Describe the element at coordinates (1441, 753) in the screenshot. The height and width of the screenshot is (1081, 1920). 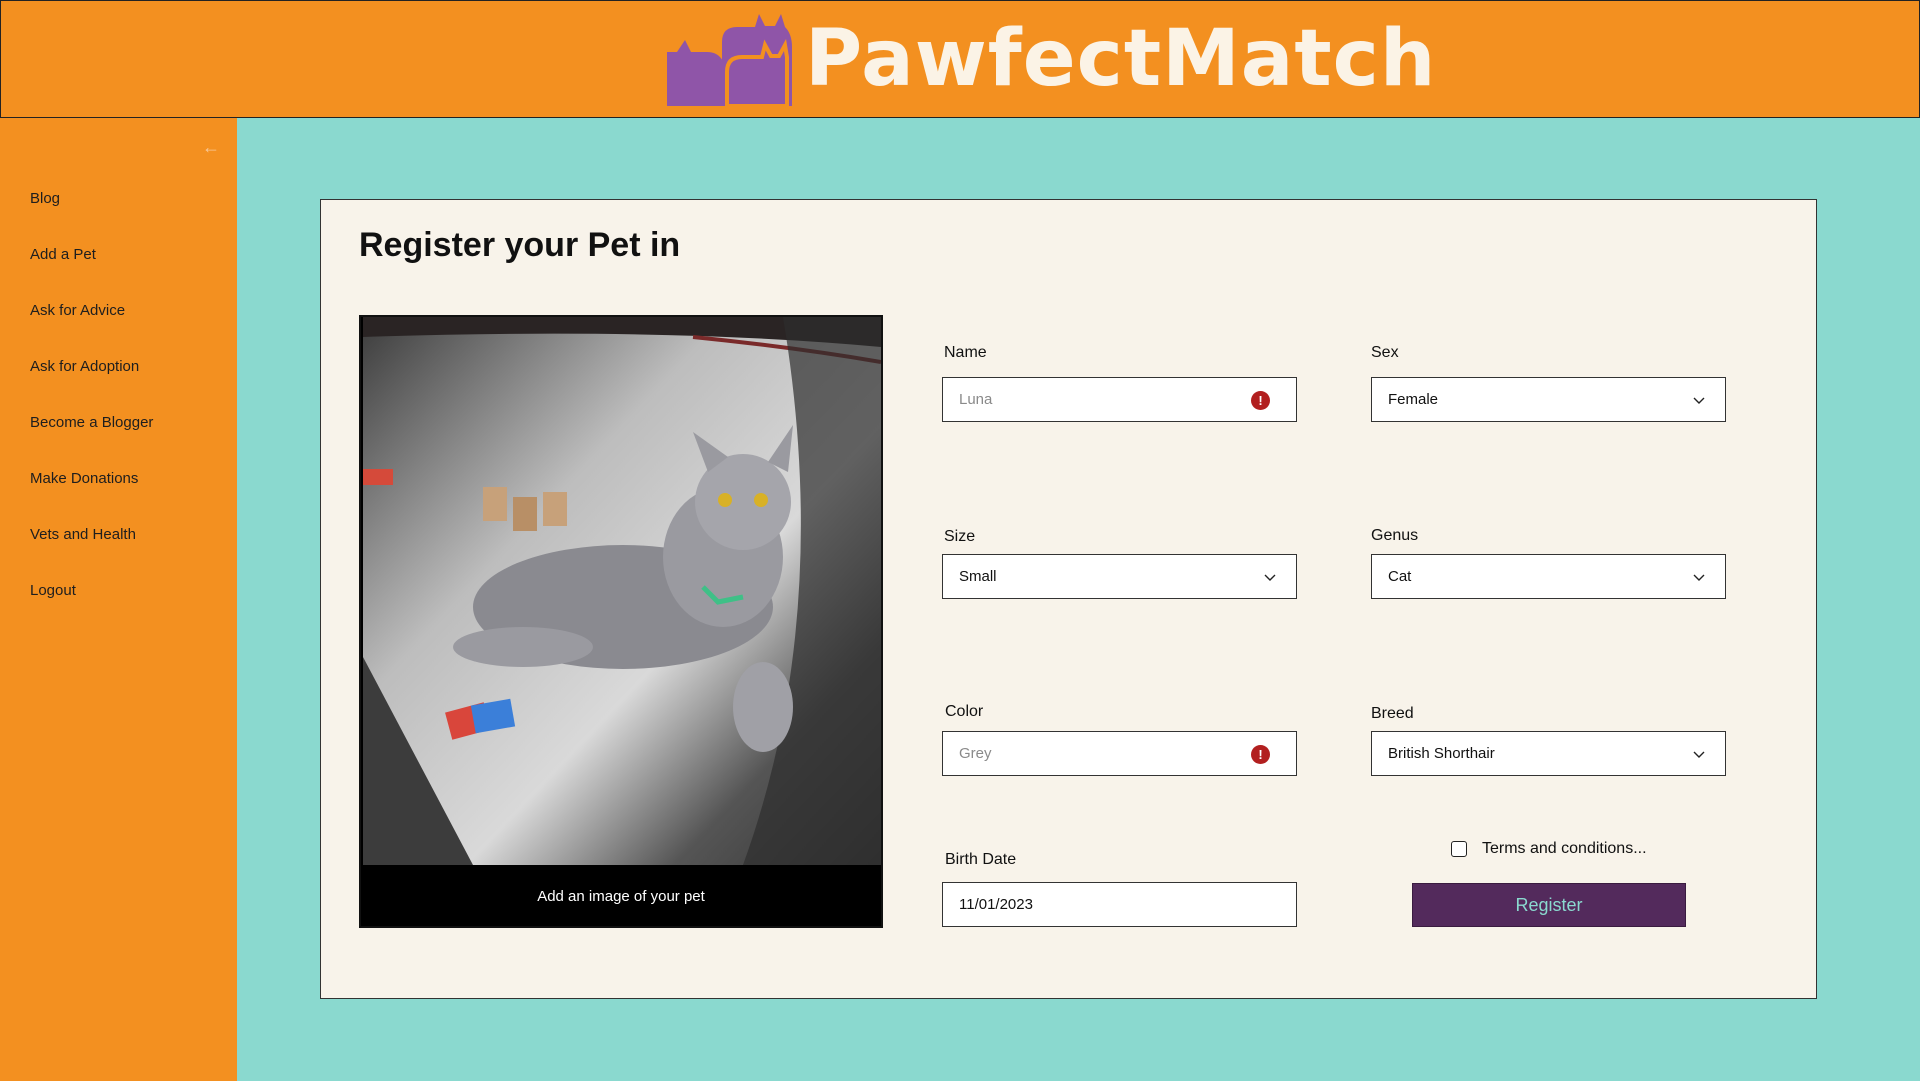
I see `breed-value: British Shorthair` at that location.